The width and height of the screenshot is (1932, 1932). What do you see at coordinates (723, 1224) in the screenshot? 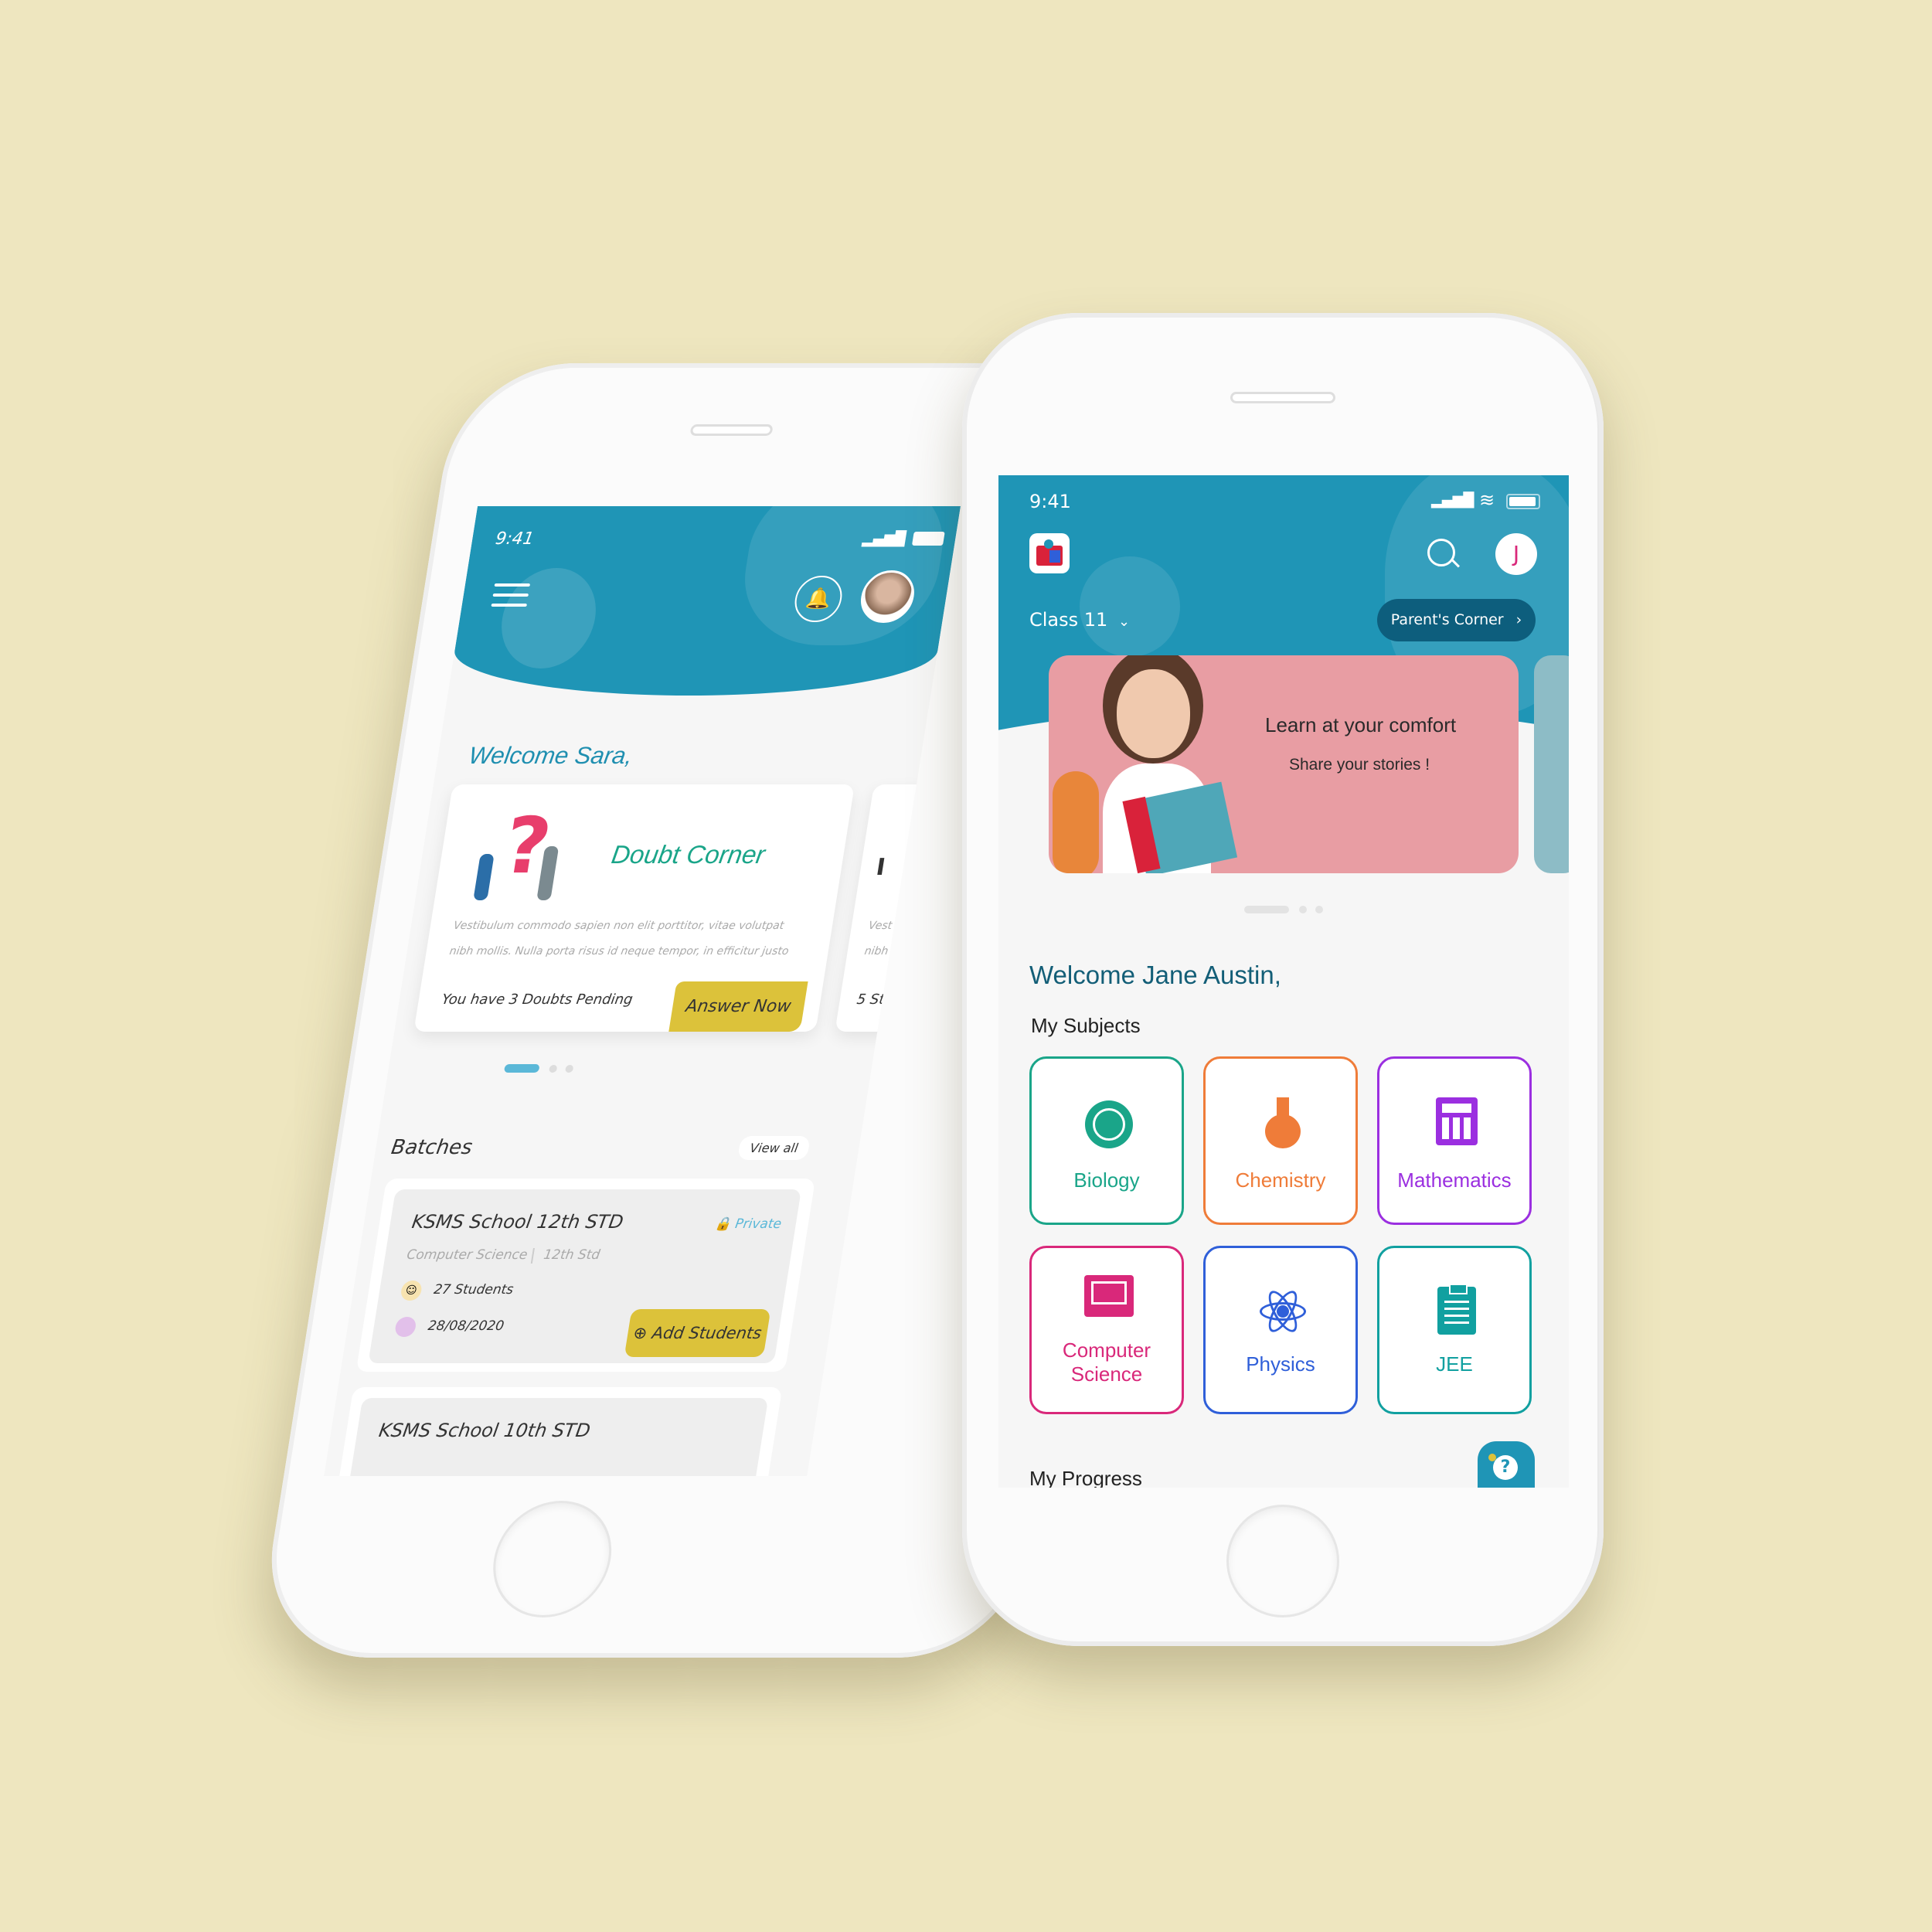
I see `lock-icon: 🔒` at bounding box center [723, 1224].